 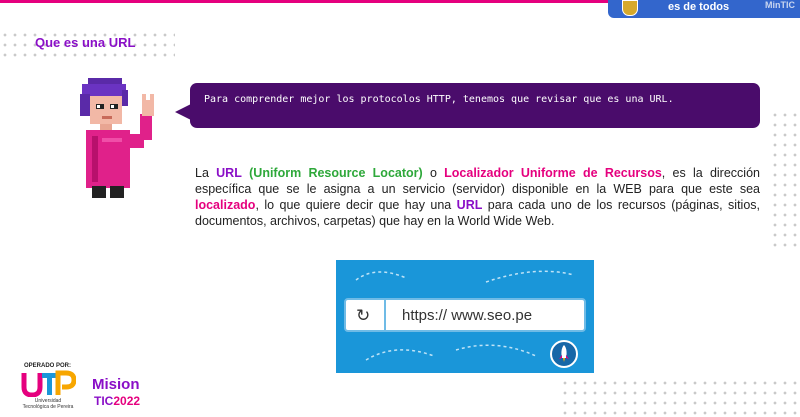 I want to click on localizador-term: Localizador Uniforme de Recursos, so click(x=553, y=173).